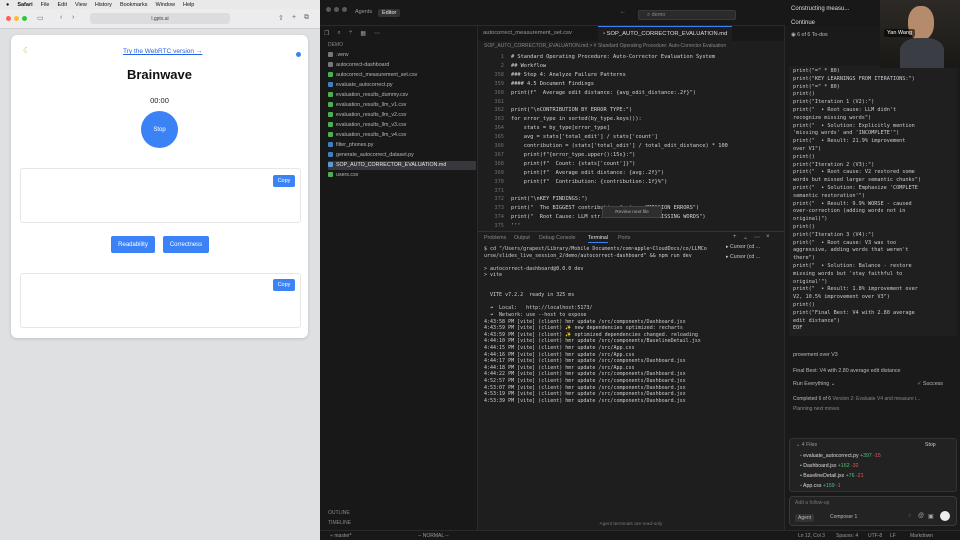 Image resolution: width=960 pixels, height=540 pixels. What do you see at coordinates (631, 102) in the screenshot?
I see `code-line: 361` at bounding box center [631, 102].